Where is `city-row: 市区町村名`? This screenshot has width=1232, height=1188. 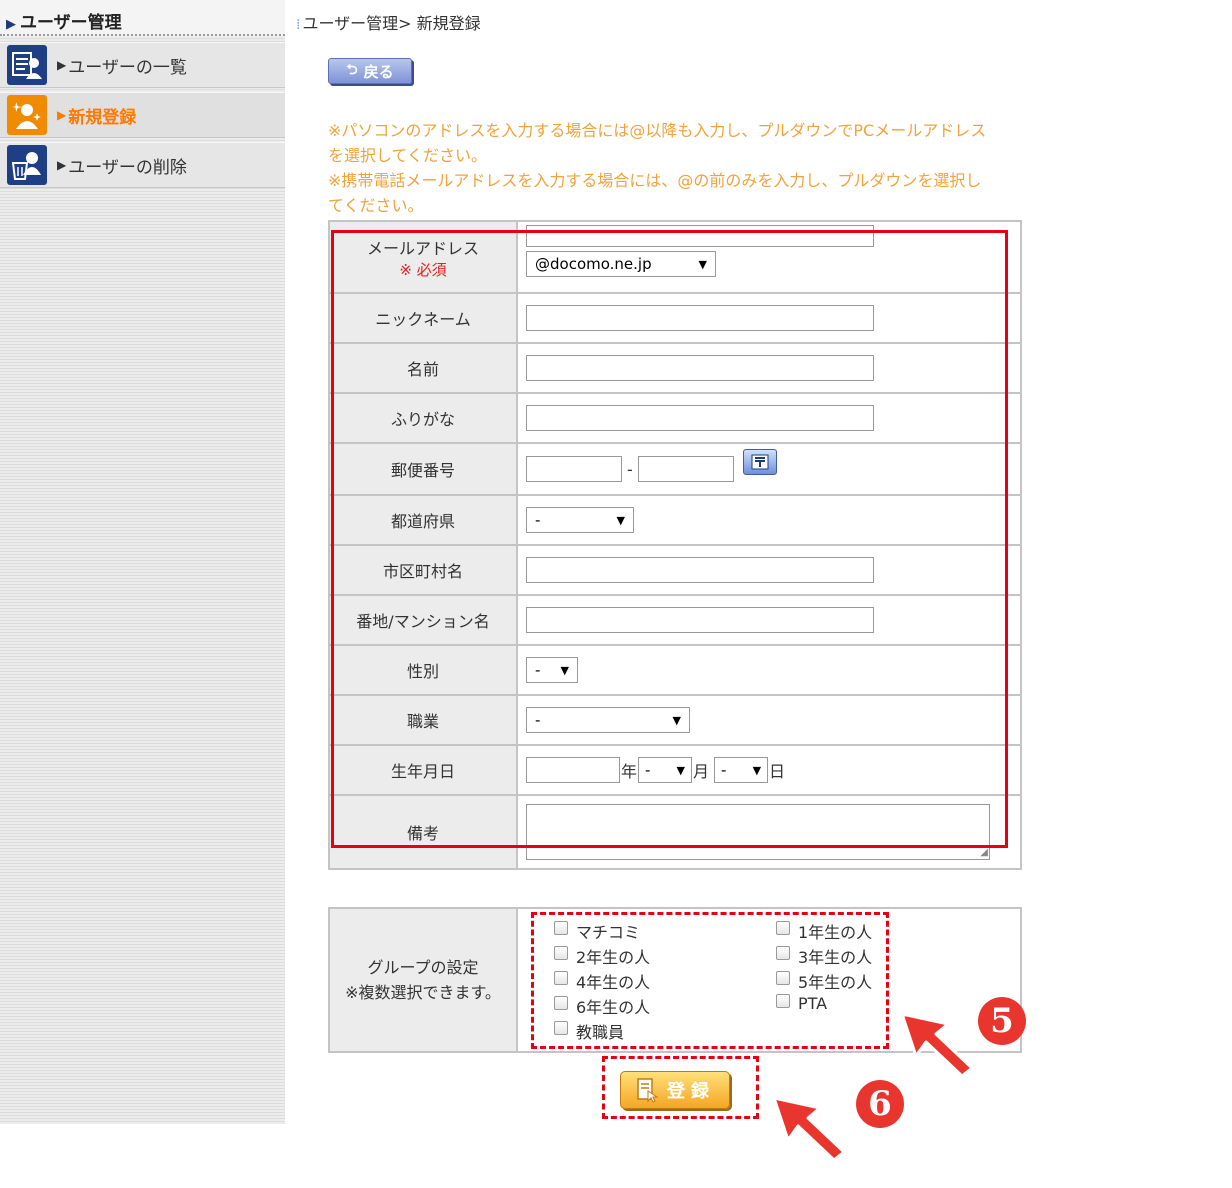
city-row: 市区町村名 is located at coordinates (675, 570).